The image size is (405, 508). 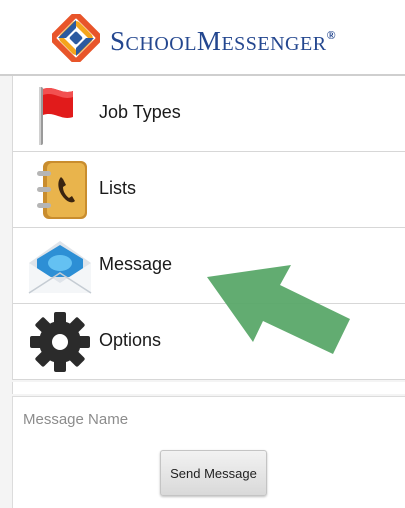 What do you see at coordinates (56, 116) in the screenshot?
I see `red-flag-icon` at bounding box center [56, 116].